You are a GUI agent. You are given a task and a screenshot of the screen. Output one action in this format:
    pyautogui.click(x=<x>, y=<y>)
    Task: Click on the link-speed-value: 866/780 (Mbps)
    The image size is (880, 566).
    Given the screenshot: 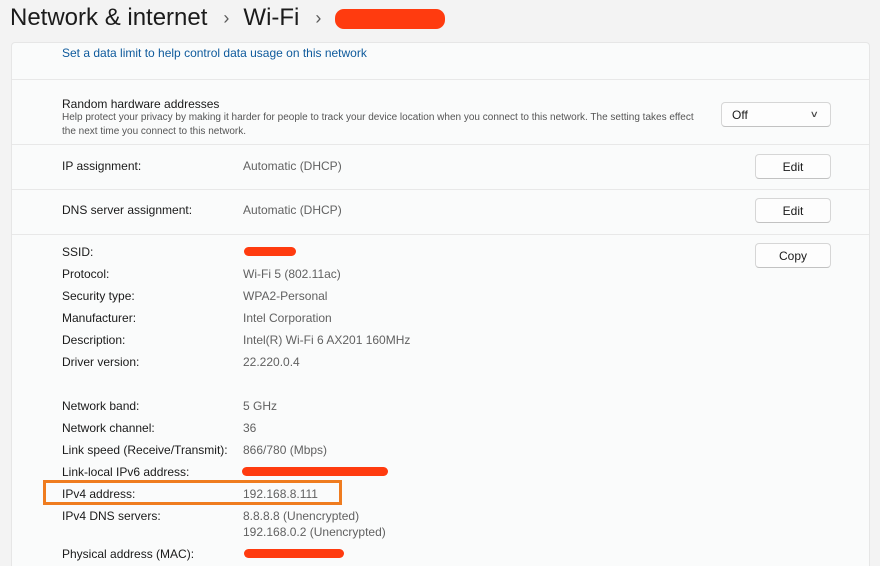 What is the action you would take?
    pyautogui.click(x=285, y=450)
    